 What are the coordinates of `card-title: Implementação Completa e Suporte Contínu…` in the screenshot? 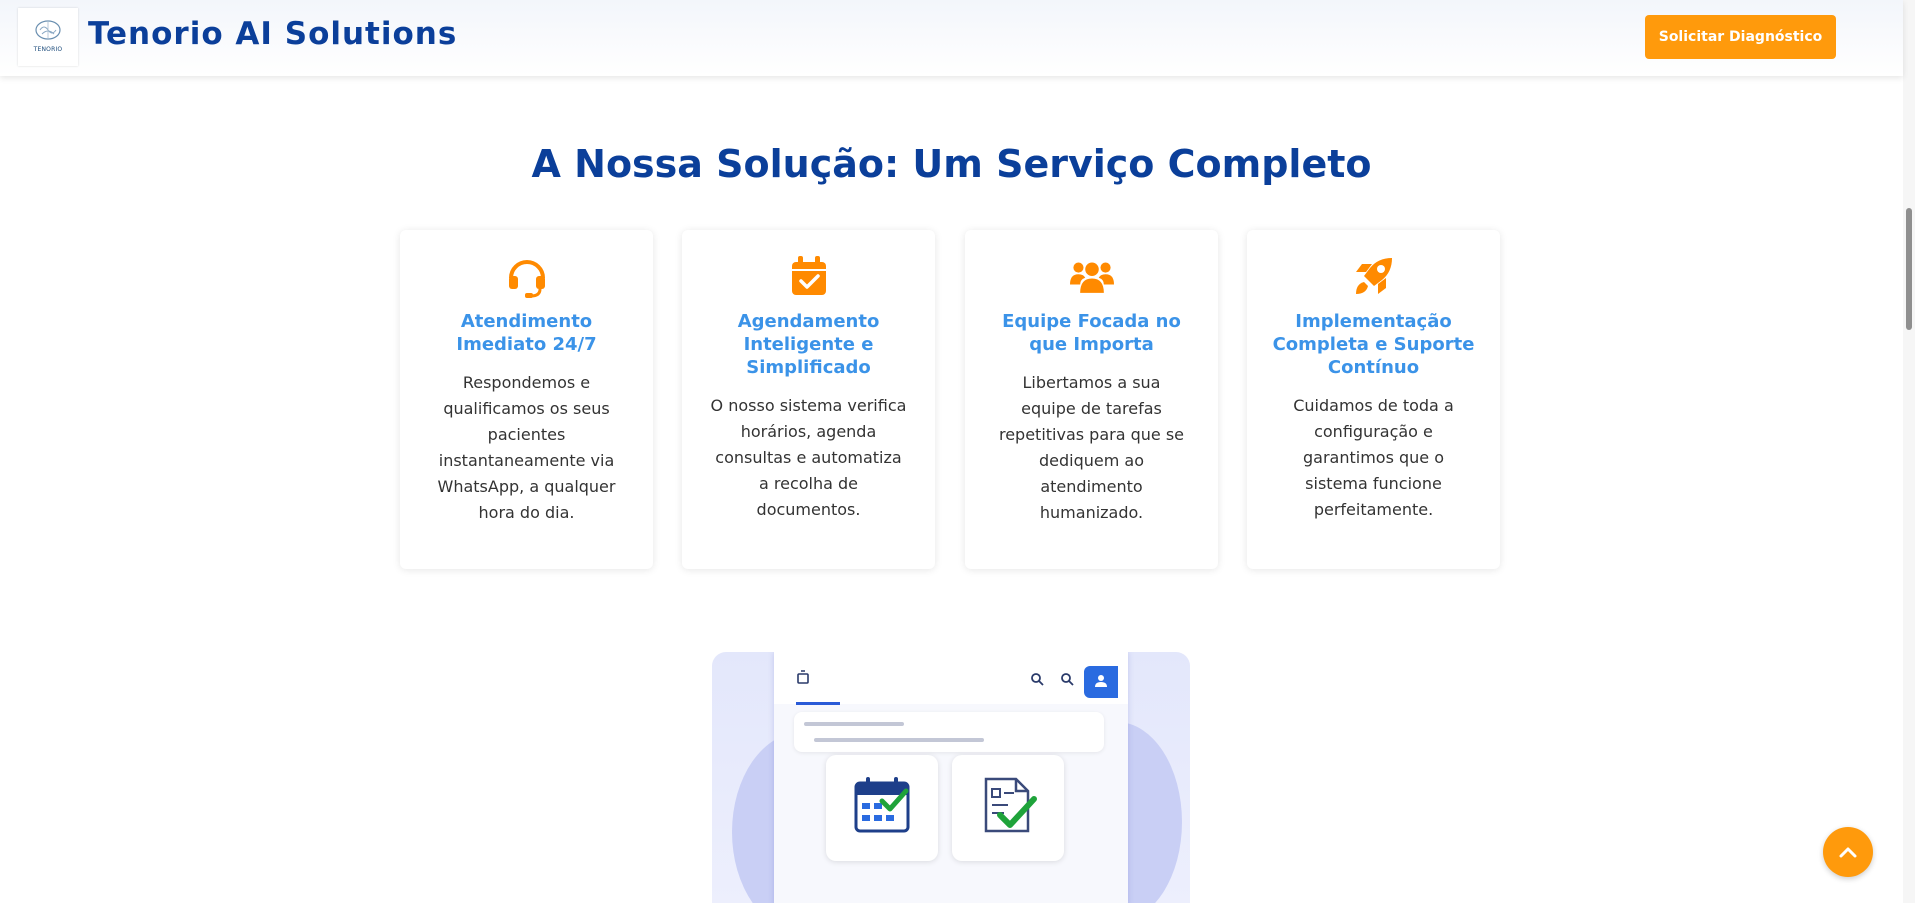 It's located at (1373, 344).